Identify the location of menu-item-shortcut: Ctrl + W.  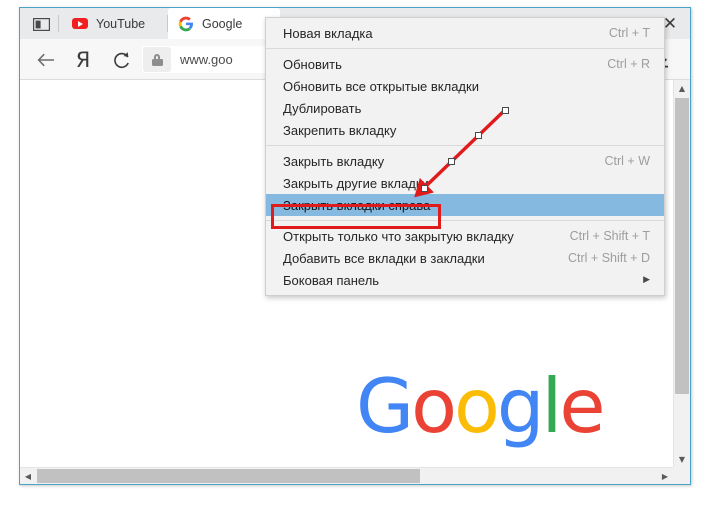
(627, 161).